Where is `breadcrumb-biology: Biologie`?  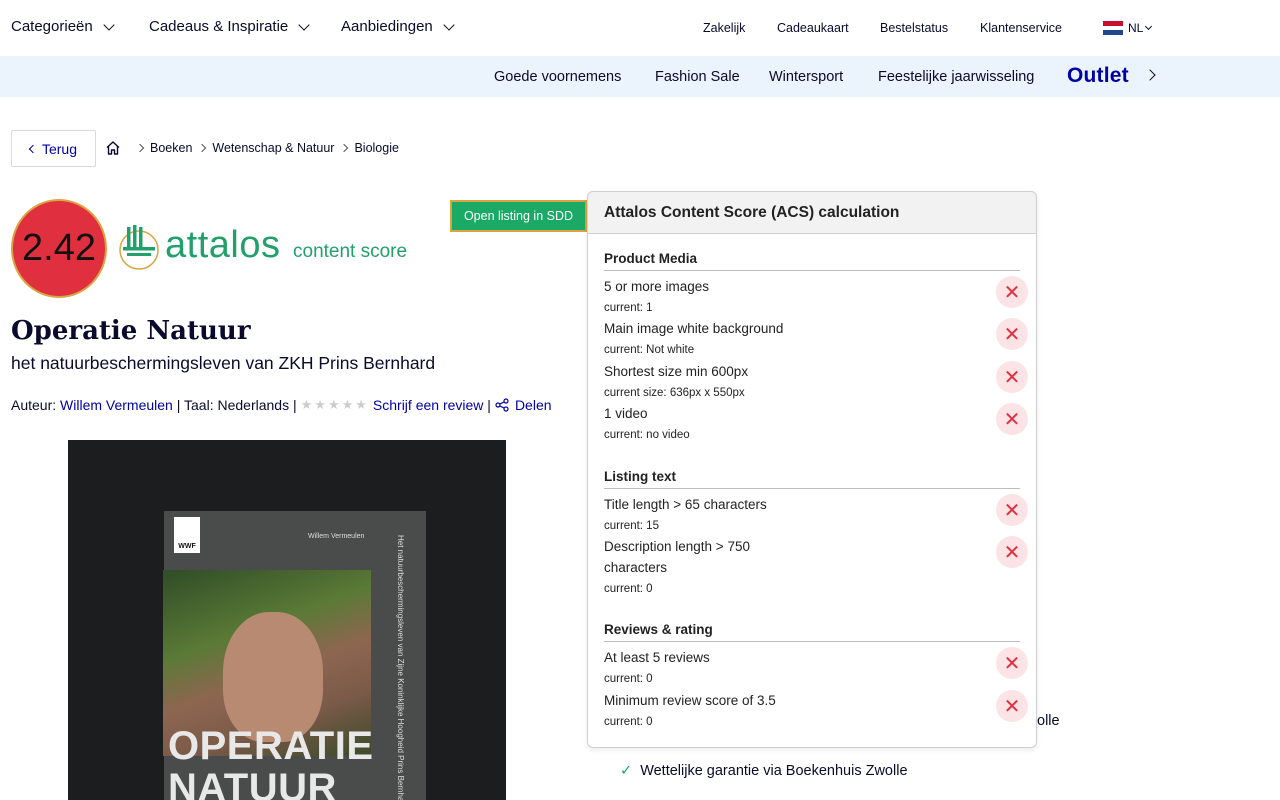 breadcrumb-biology: Biologie is located at coordinates (376, 148).